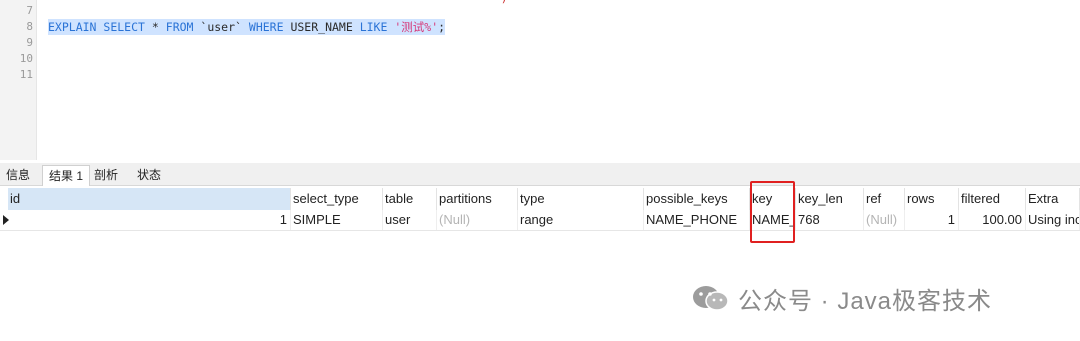 The width and height of the screenshot is (1080, 341). I want to click on tab-status: 状态, so click(149, 175).